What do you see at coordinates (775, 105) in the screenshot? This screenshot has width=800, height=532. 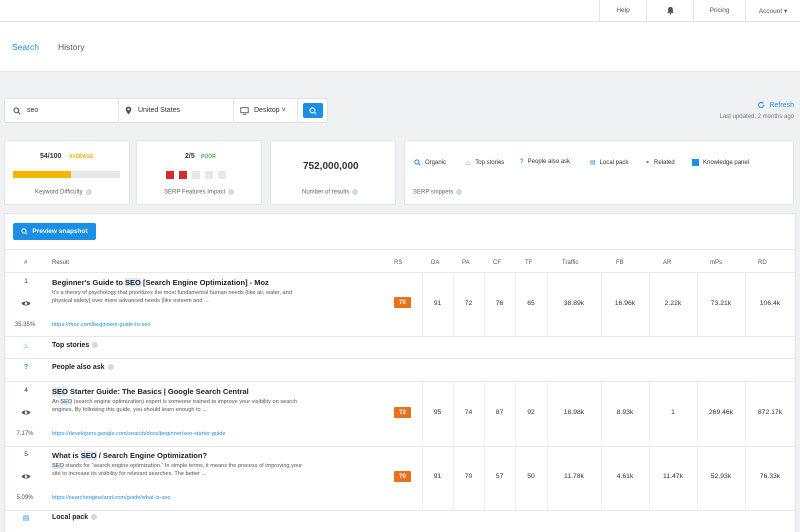 I see `refresh-button: Refresh` at bounding box center [775, 105].